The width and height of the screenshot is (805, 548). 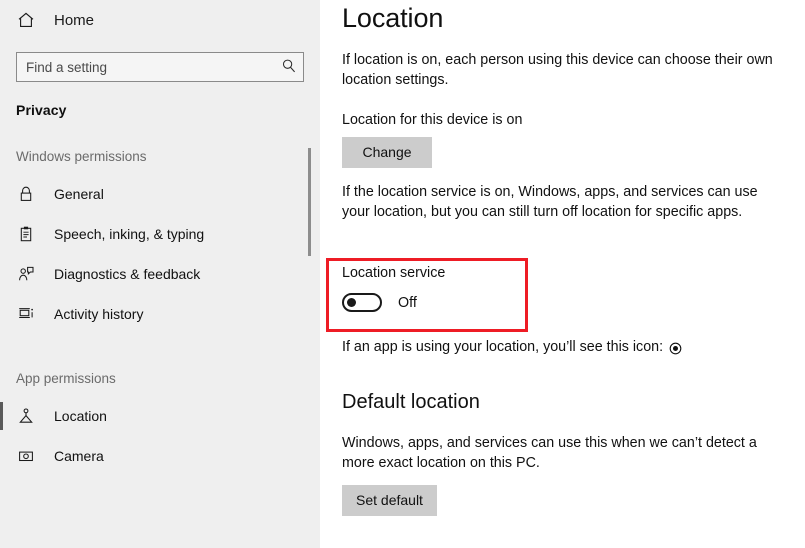 What do you see at coordinates (387, 152) in the screenshot?
I see `change-button: Change` at bounding box center [387, 152].